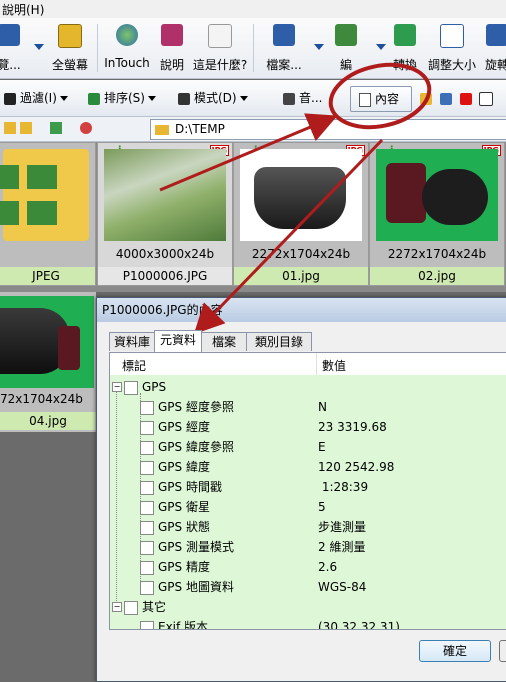  I want to click on highlight-circle, so click(380, 96).